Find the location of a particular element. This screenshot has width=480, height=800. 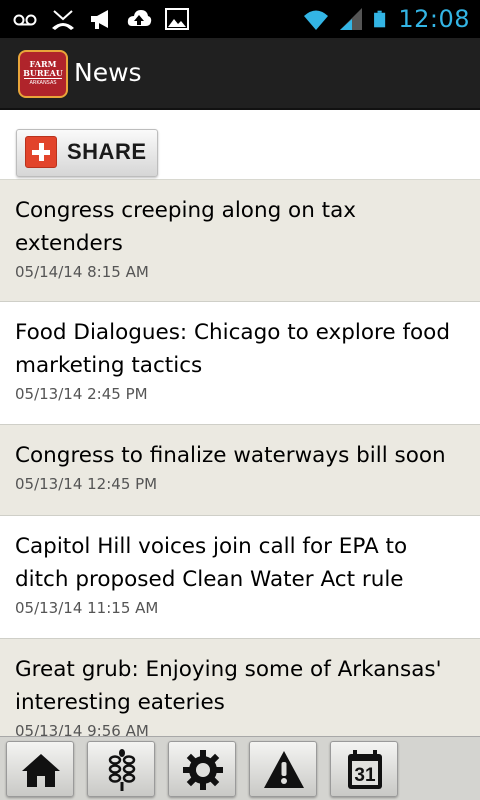

warning-icon is located at coordinates (284, 769).